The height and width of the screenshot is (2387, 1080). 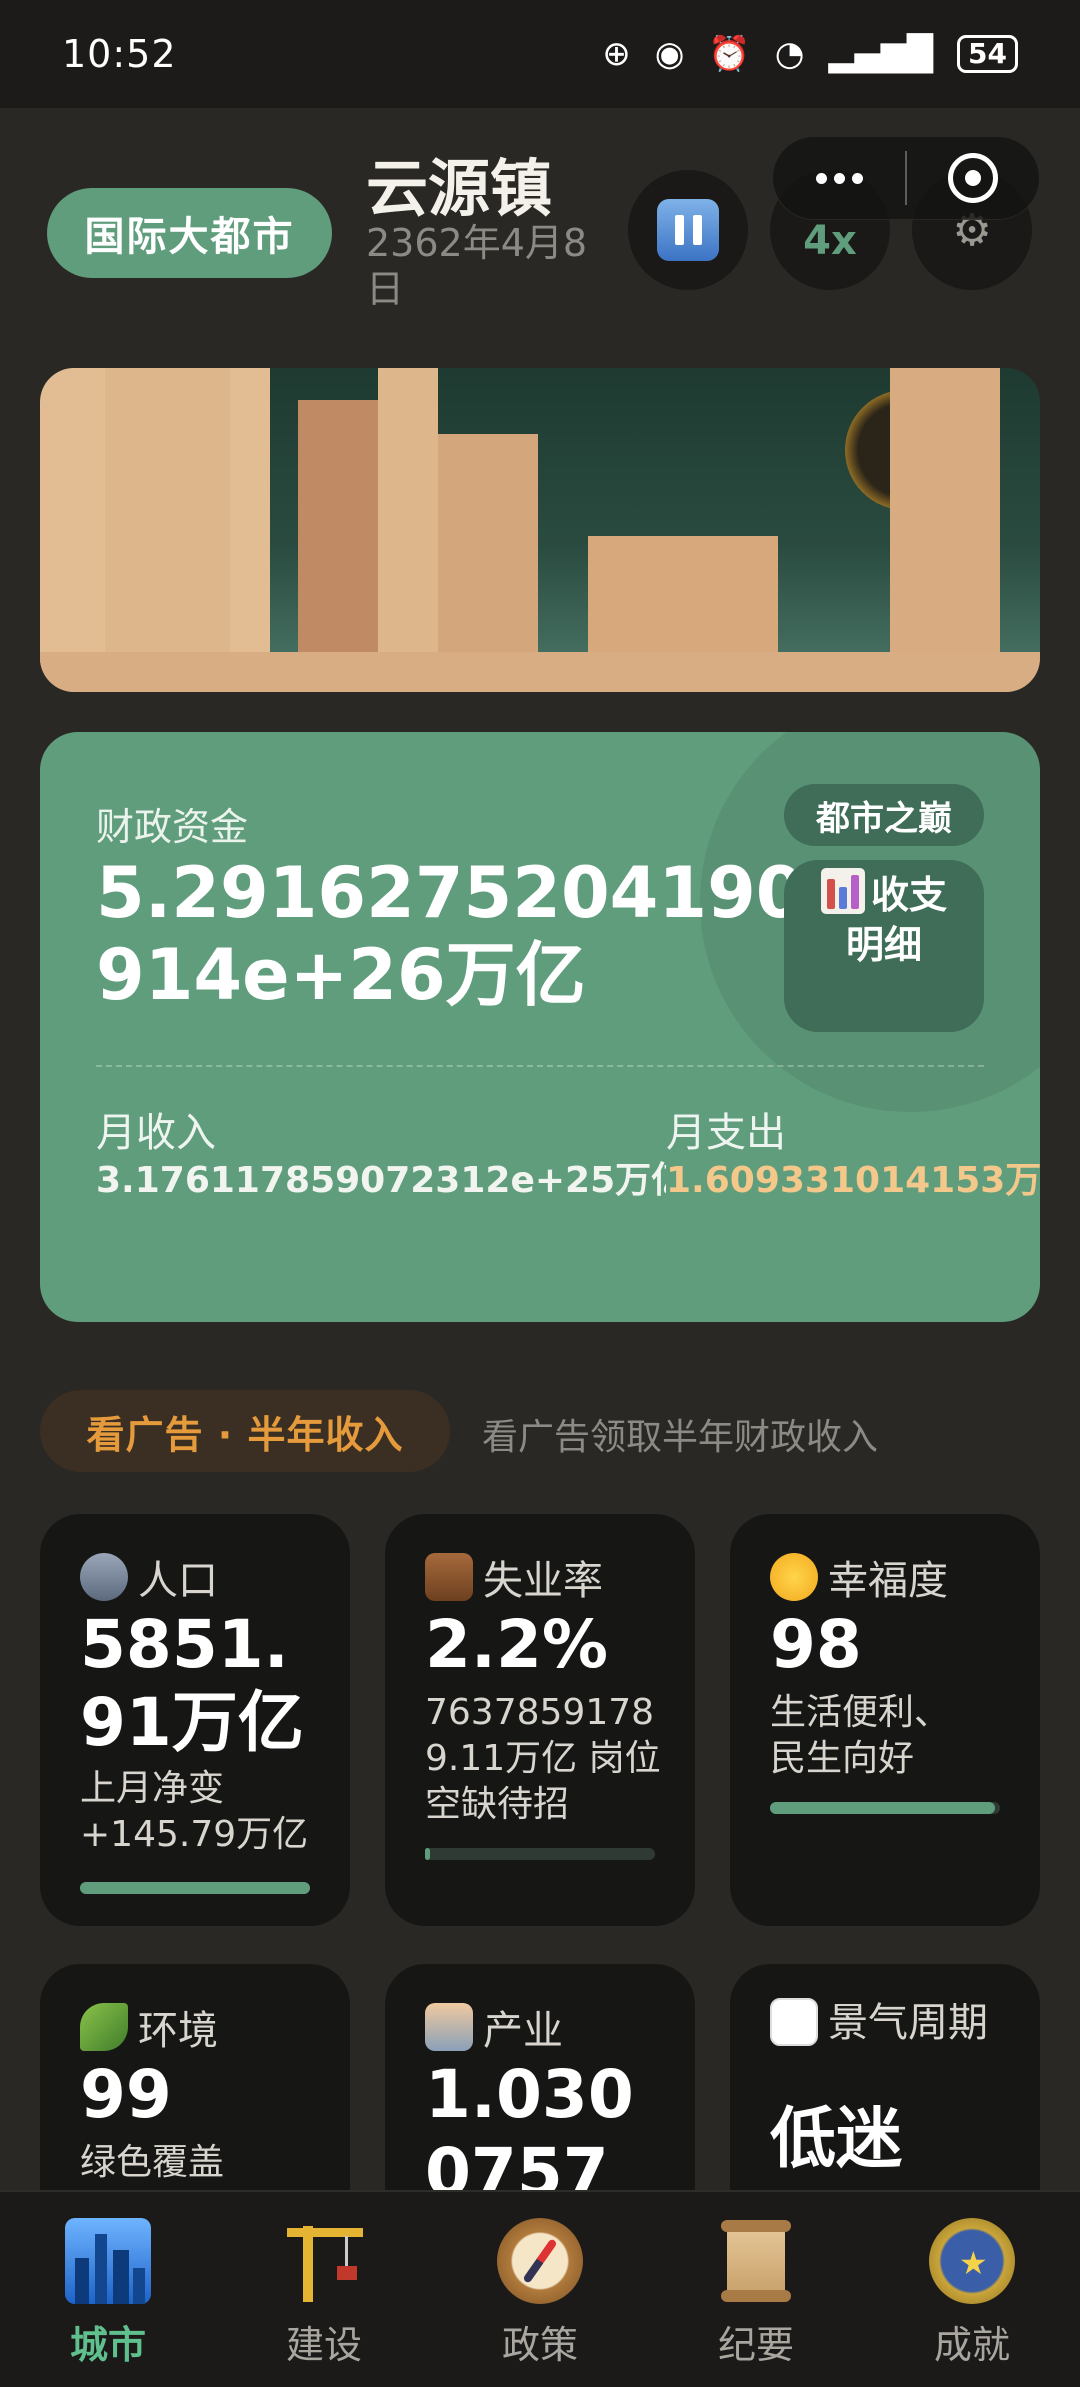 I want to click on tab-city: 城市, so click(x=108, y=2289).